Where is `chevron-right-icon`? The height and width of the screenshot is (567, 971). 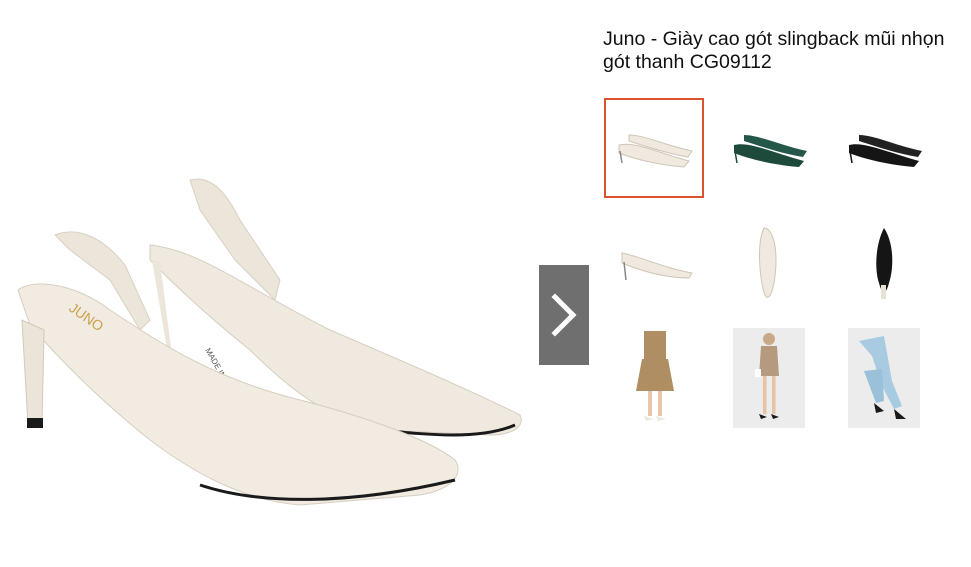 chevron-right-icon is located at coordinates (564, 315).